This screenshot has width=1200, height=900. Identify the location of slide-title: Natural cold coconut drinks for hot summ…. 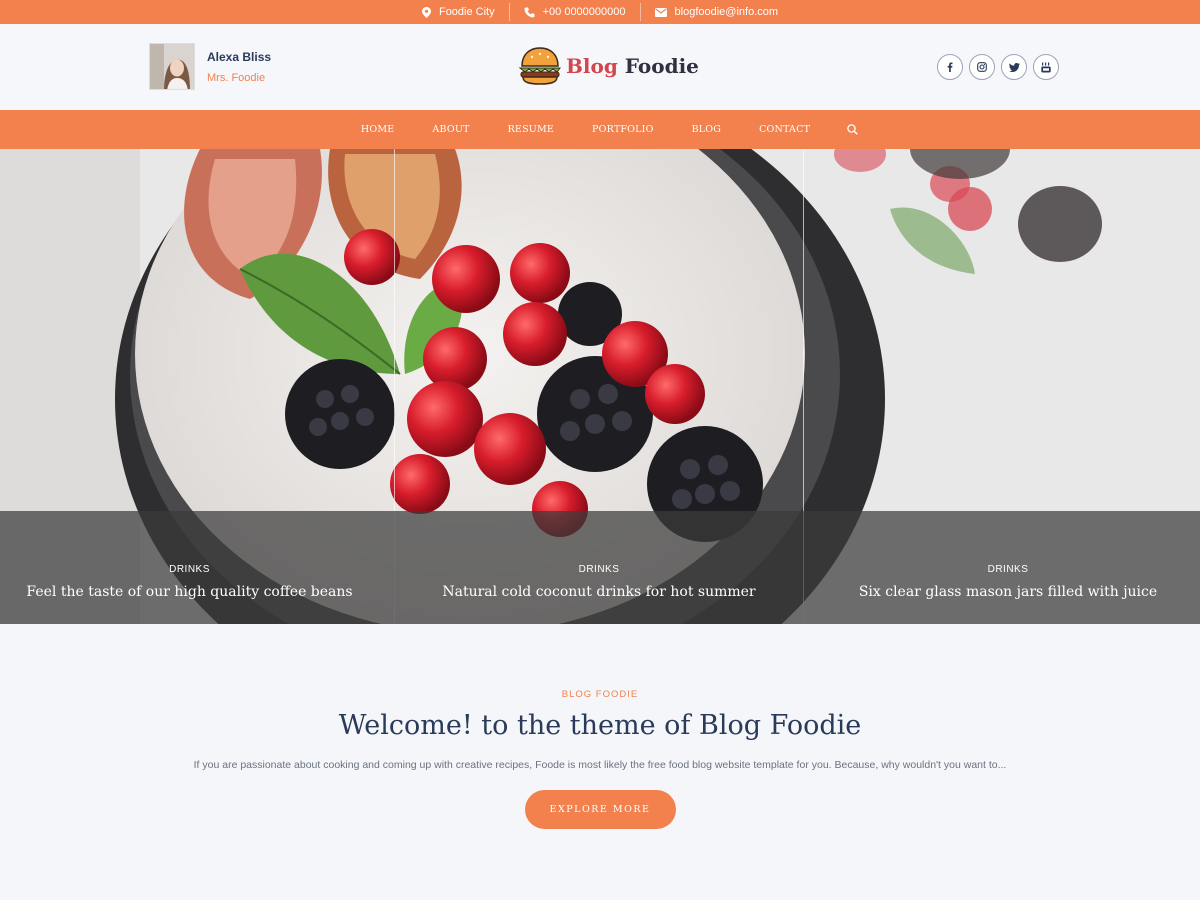
(599, 592).